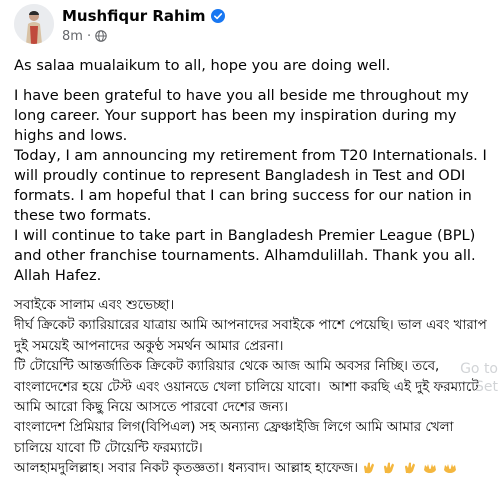 This screenshot has height=482, width=498. What do you see at coordinates (101, 36) in the screenshot?
I see `globe-icon` at bounding box center [101, 36].